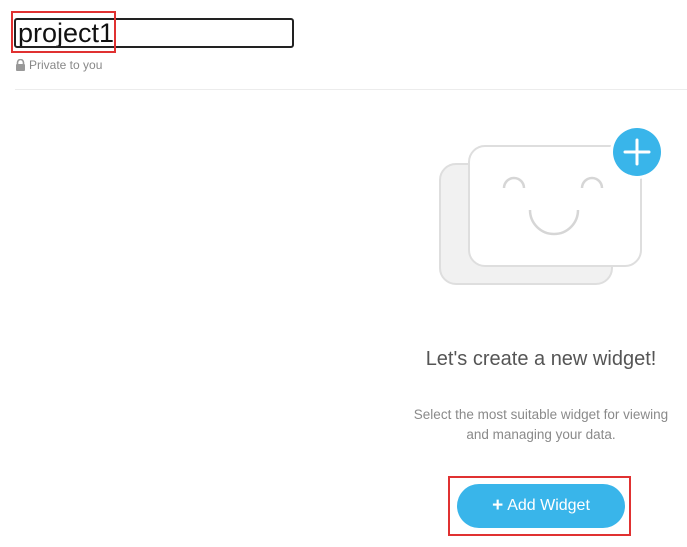 This screenshot has width=687, height=547. I want to click on privacy-indicator: Private to you, so click(58, 65).